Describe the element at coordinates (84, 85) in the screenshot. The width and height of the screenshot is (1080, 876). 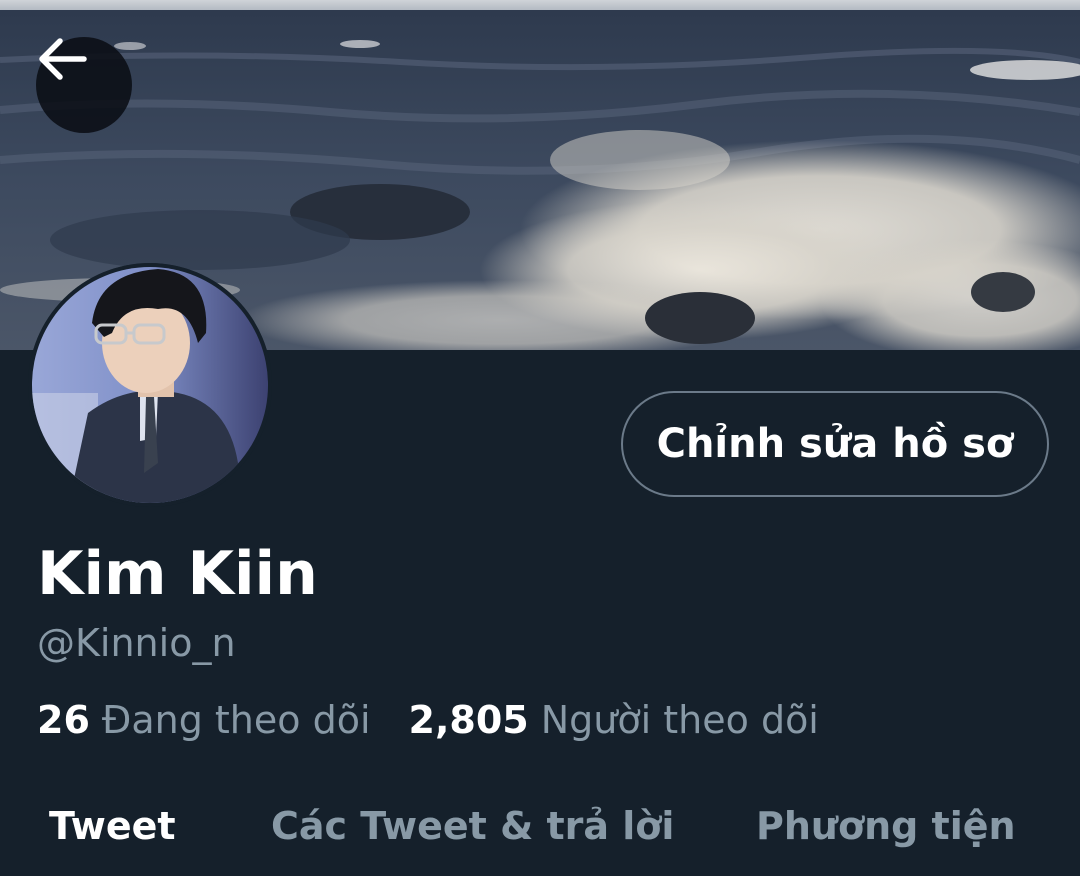
I see `back-button` at that location.